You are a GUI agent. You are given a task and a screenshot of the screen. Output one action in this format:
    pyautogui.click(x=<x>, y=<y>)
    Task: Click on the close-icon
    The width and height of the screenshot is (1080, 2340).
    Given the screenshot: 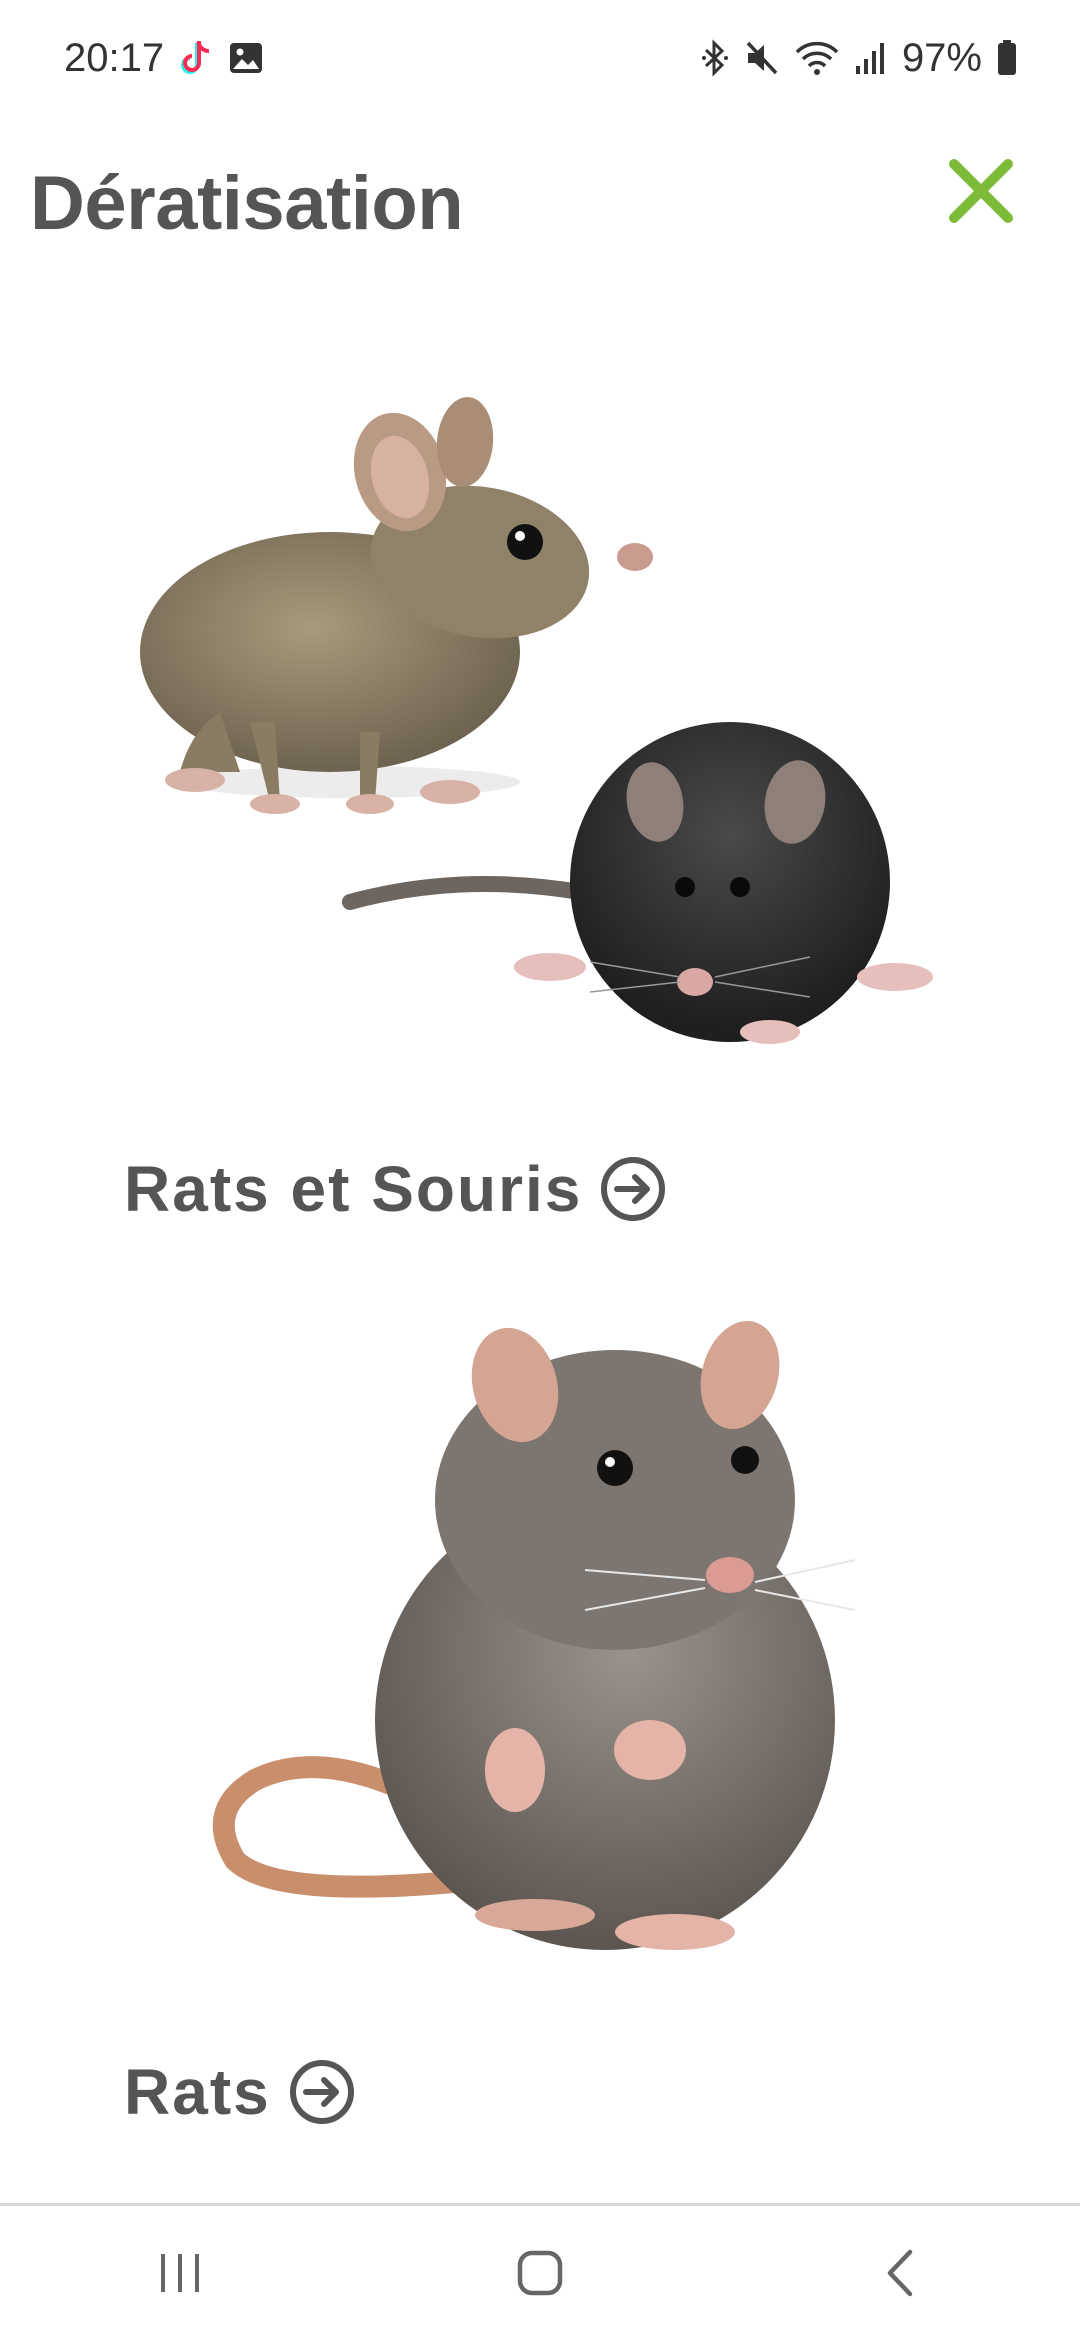 What is the action you would take?
    pyautogui.click(x=981, y=191)
    